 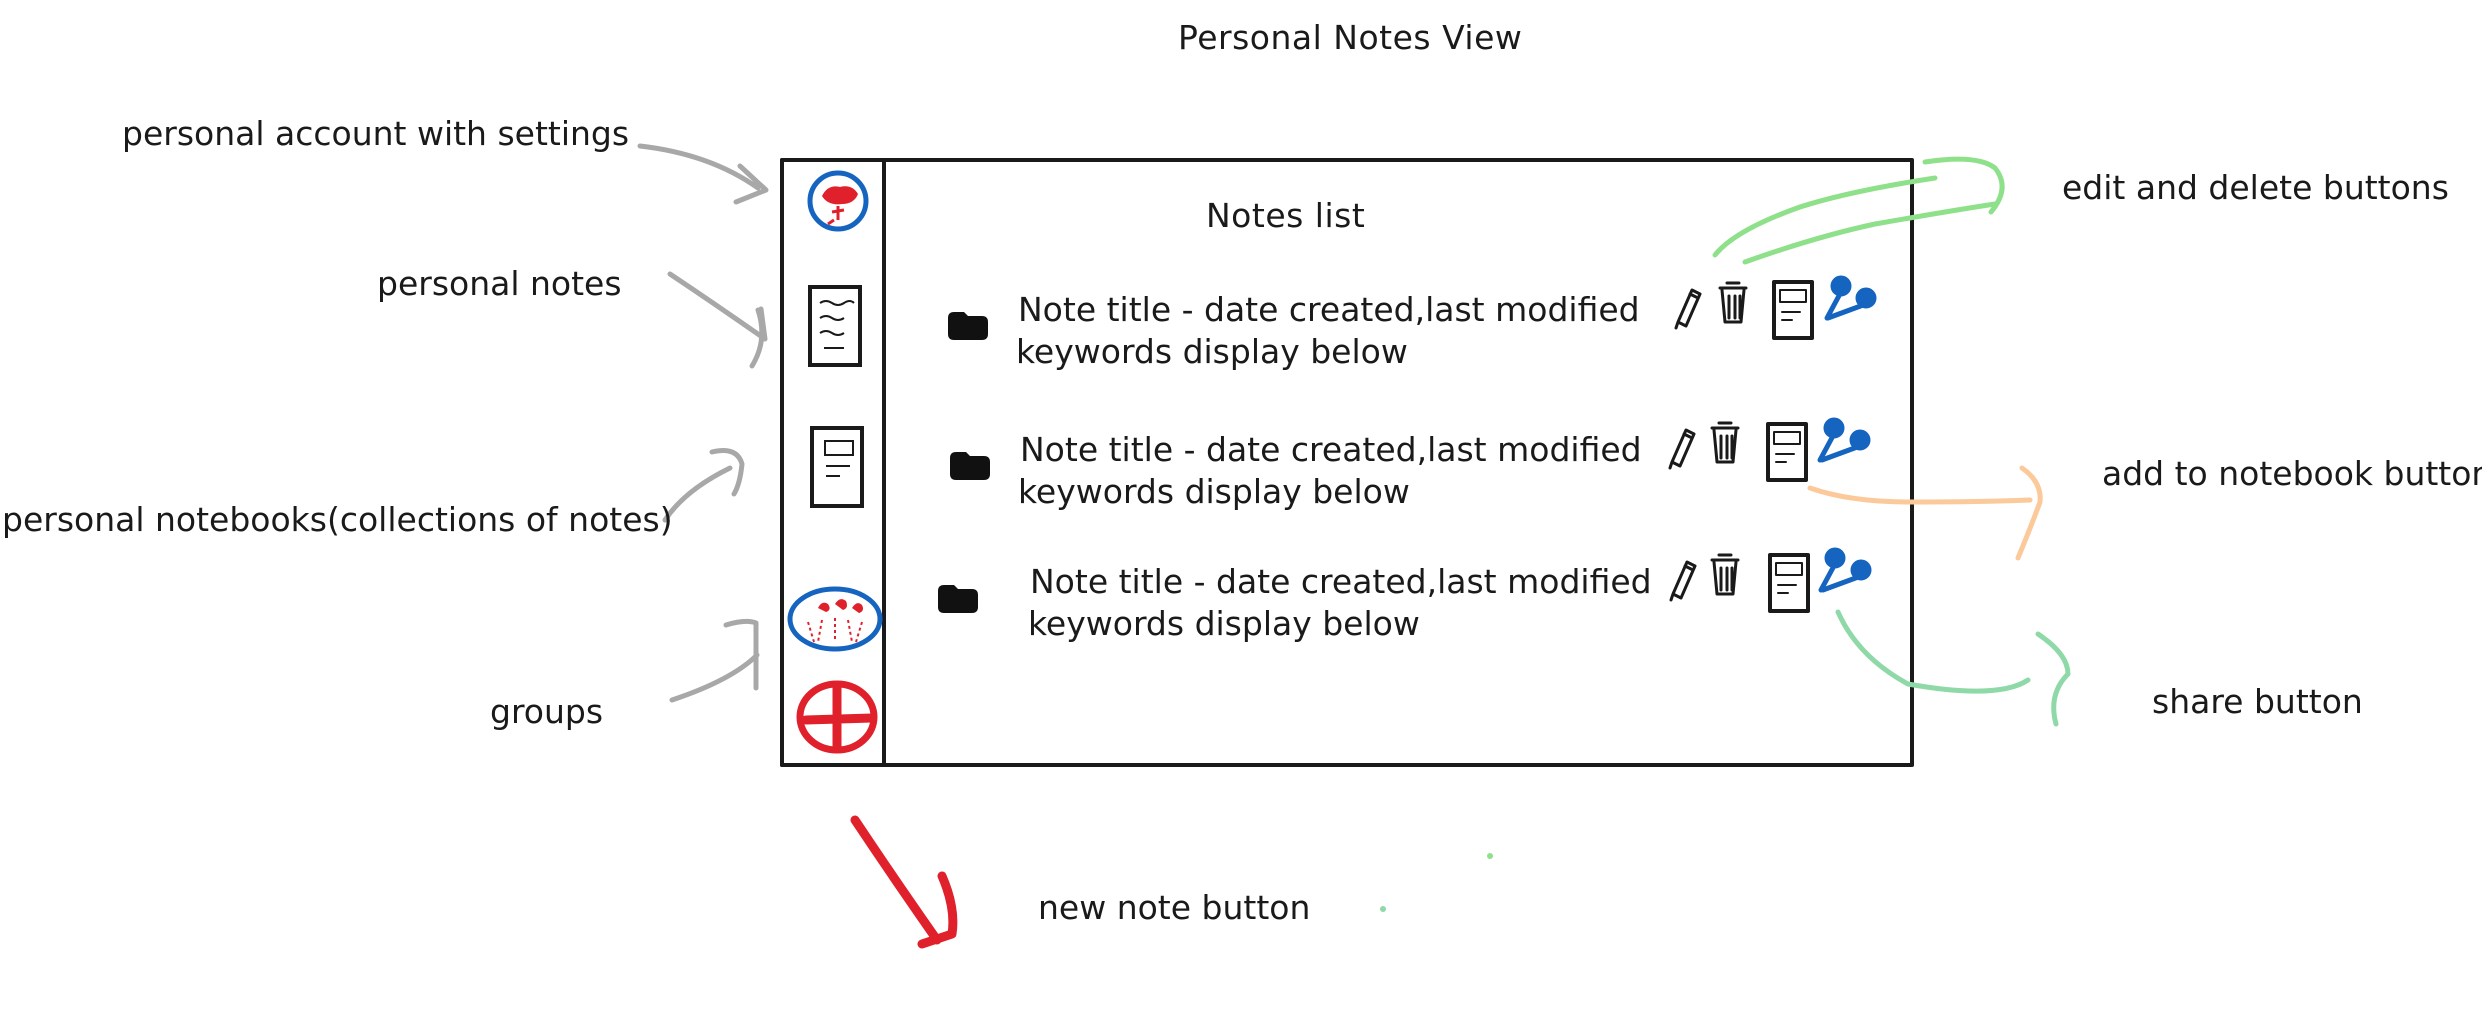 I want to click on sidebar, so click(x=833, y=462).